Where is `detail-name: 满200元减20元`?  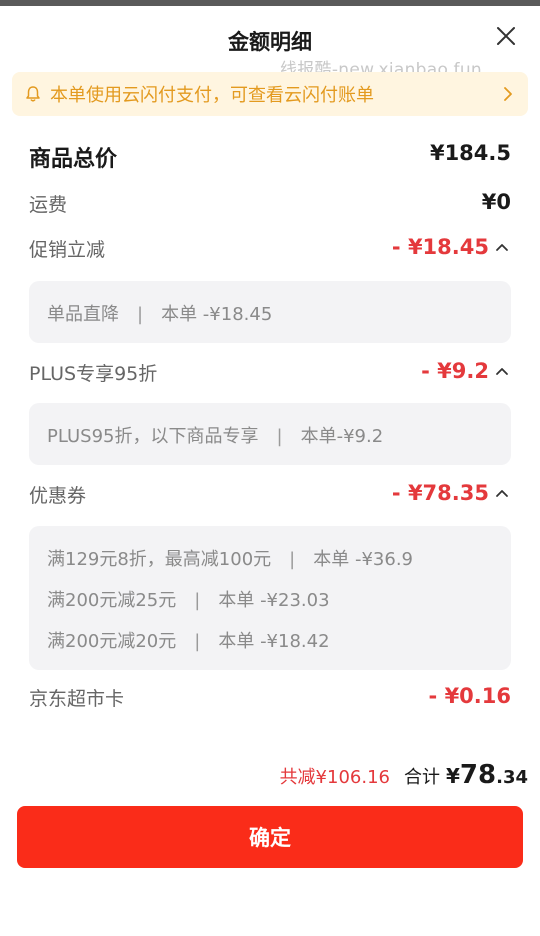 detail-name: 满200元减20元 is located at coordinates (112, 641).